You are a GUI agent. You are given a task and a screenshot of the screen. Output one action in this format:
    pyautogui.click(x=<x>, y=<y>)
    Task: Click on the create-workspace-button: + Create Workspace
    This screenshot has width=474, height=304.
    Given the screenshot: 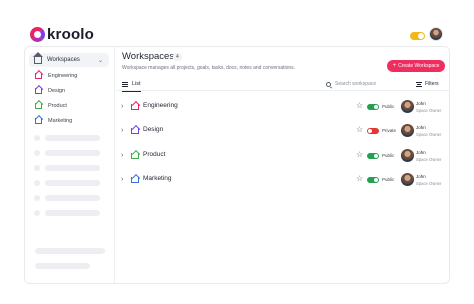 What is the action you would take?
    pyautogui.click(x=416, y=66)
    